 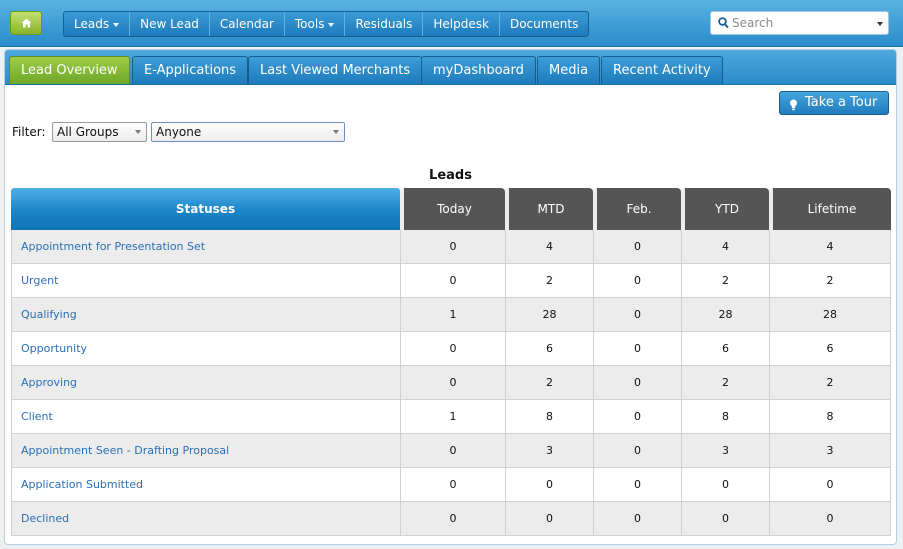 I want to click on status-link-urgent: Urgent, so click(x=39, y=280).